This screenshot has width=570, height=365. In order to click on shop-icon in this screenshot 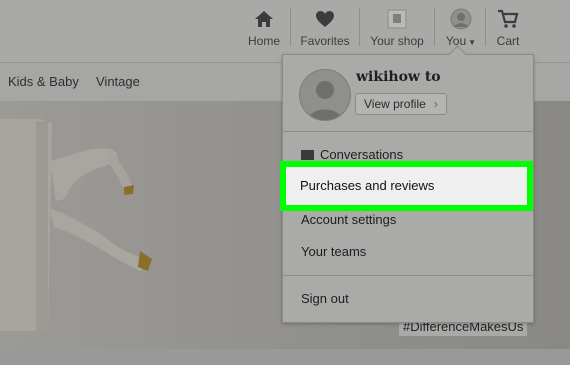, I will do `click(397, 19)`.